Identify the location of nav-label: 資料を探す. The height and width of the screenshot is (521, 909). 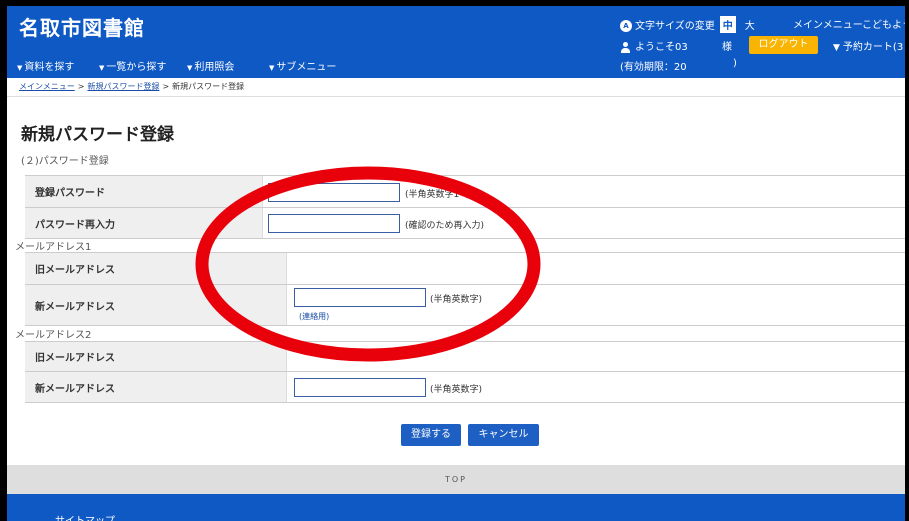
(49, 67).